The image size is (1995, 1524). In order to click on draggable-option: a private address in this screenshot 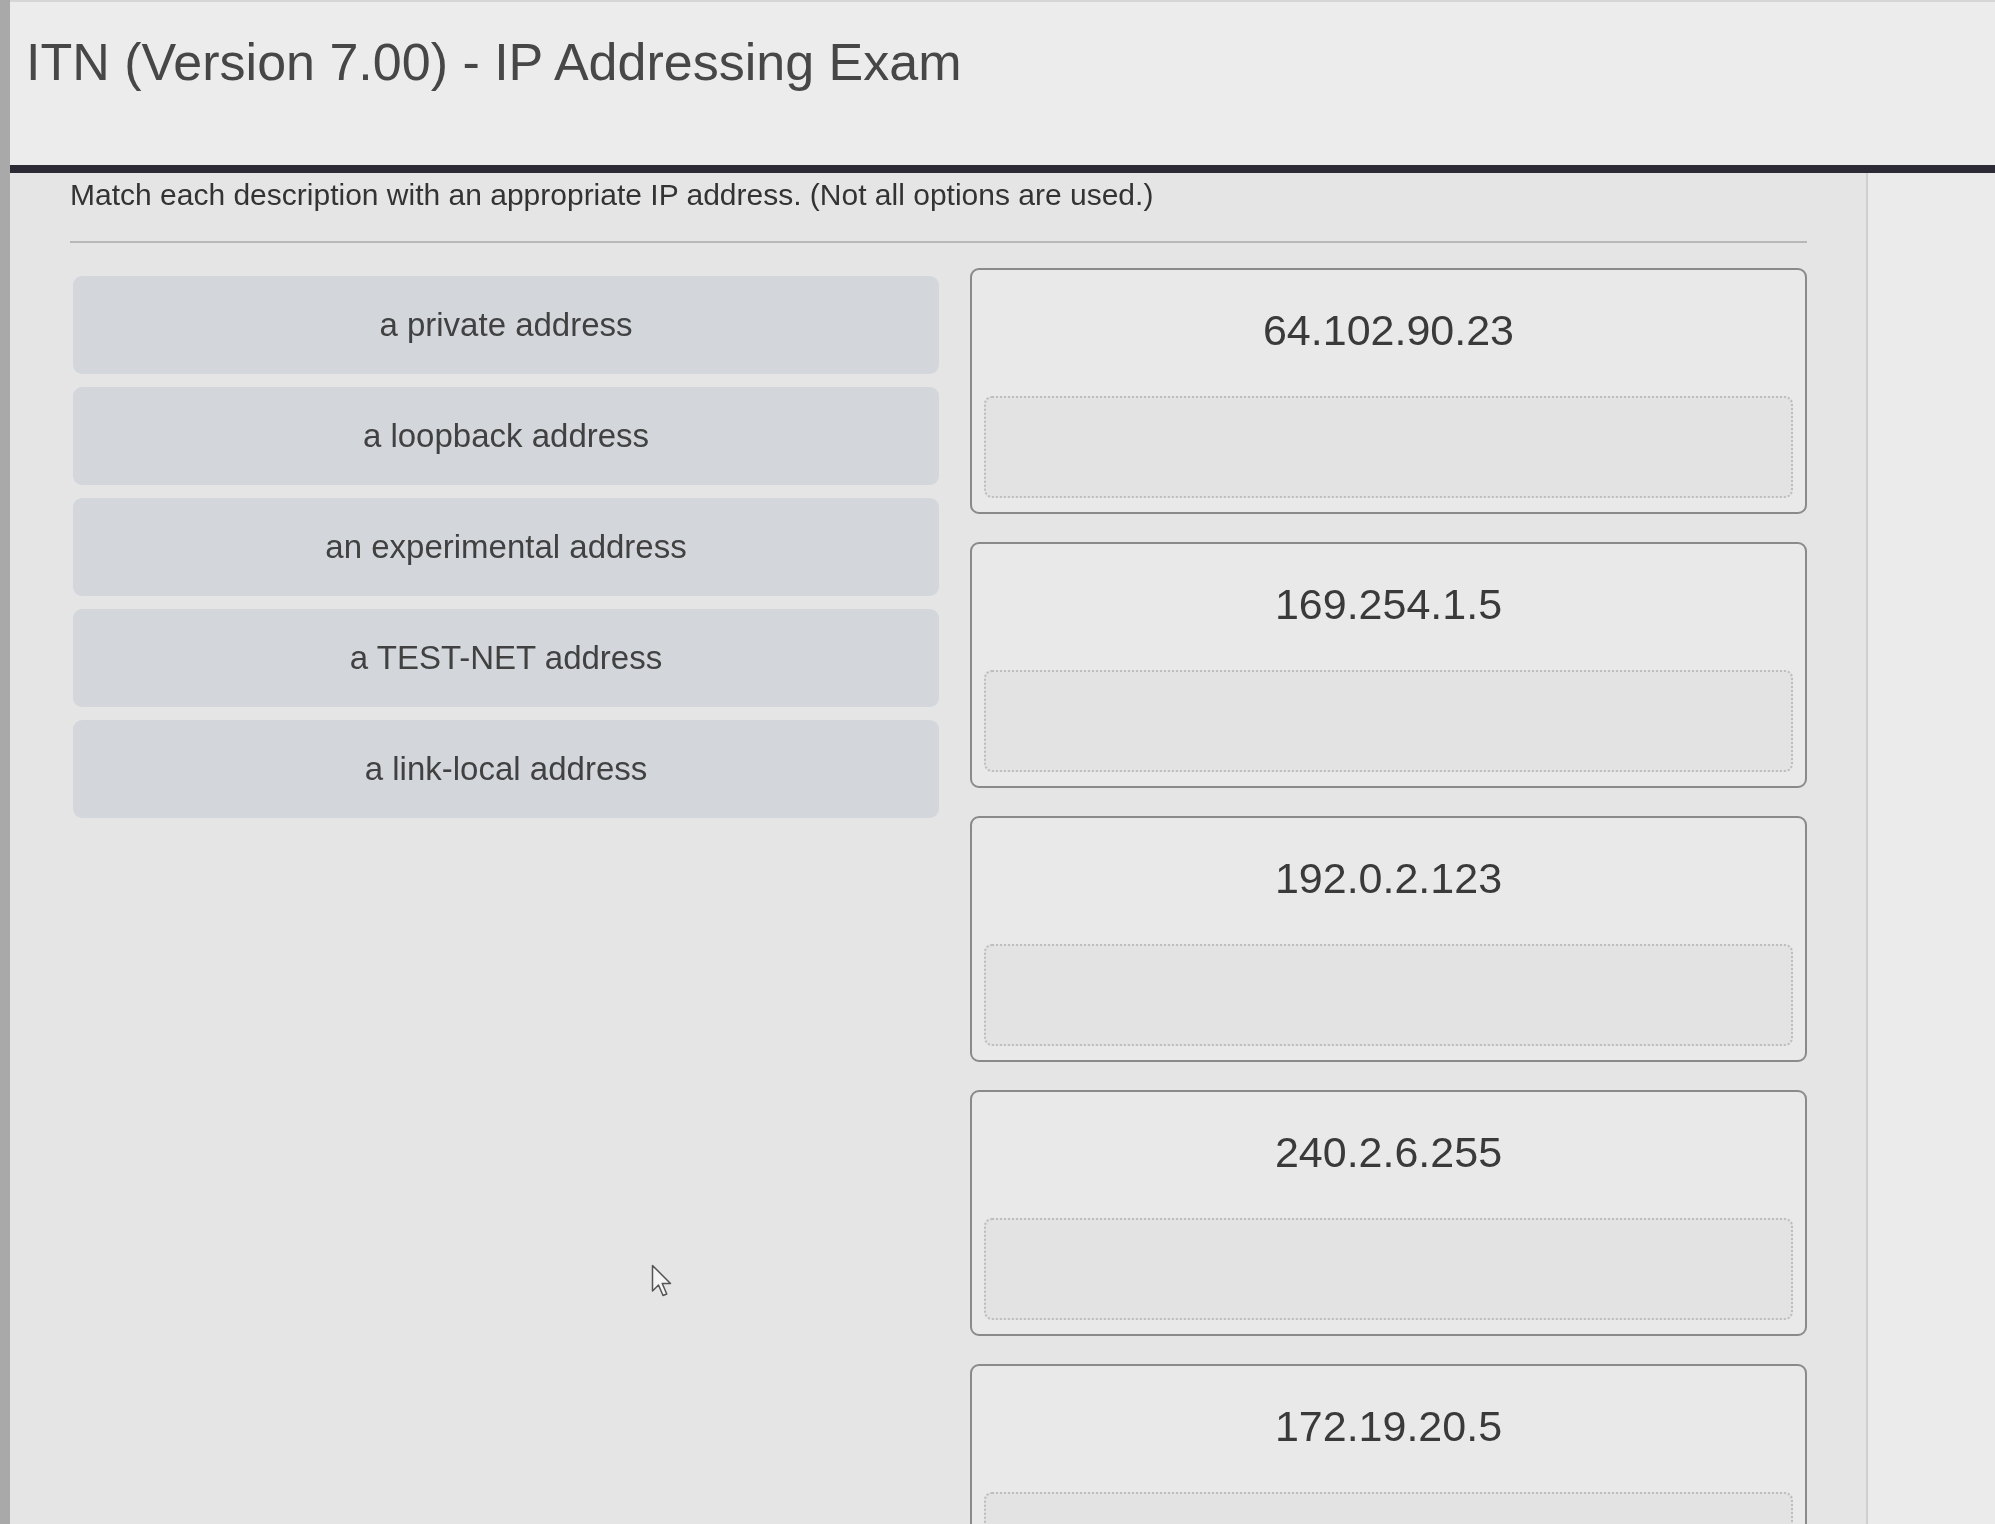, I will do `click(506, 325)`.